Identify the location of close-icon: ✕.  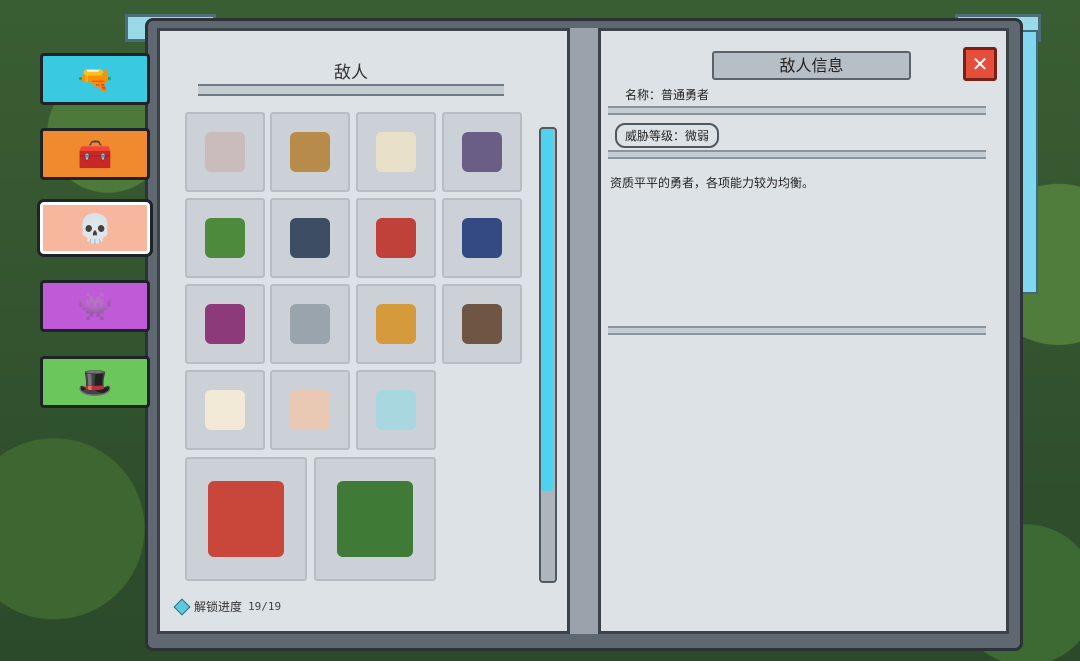
(980, 64).